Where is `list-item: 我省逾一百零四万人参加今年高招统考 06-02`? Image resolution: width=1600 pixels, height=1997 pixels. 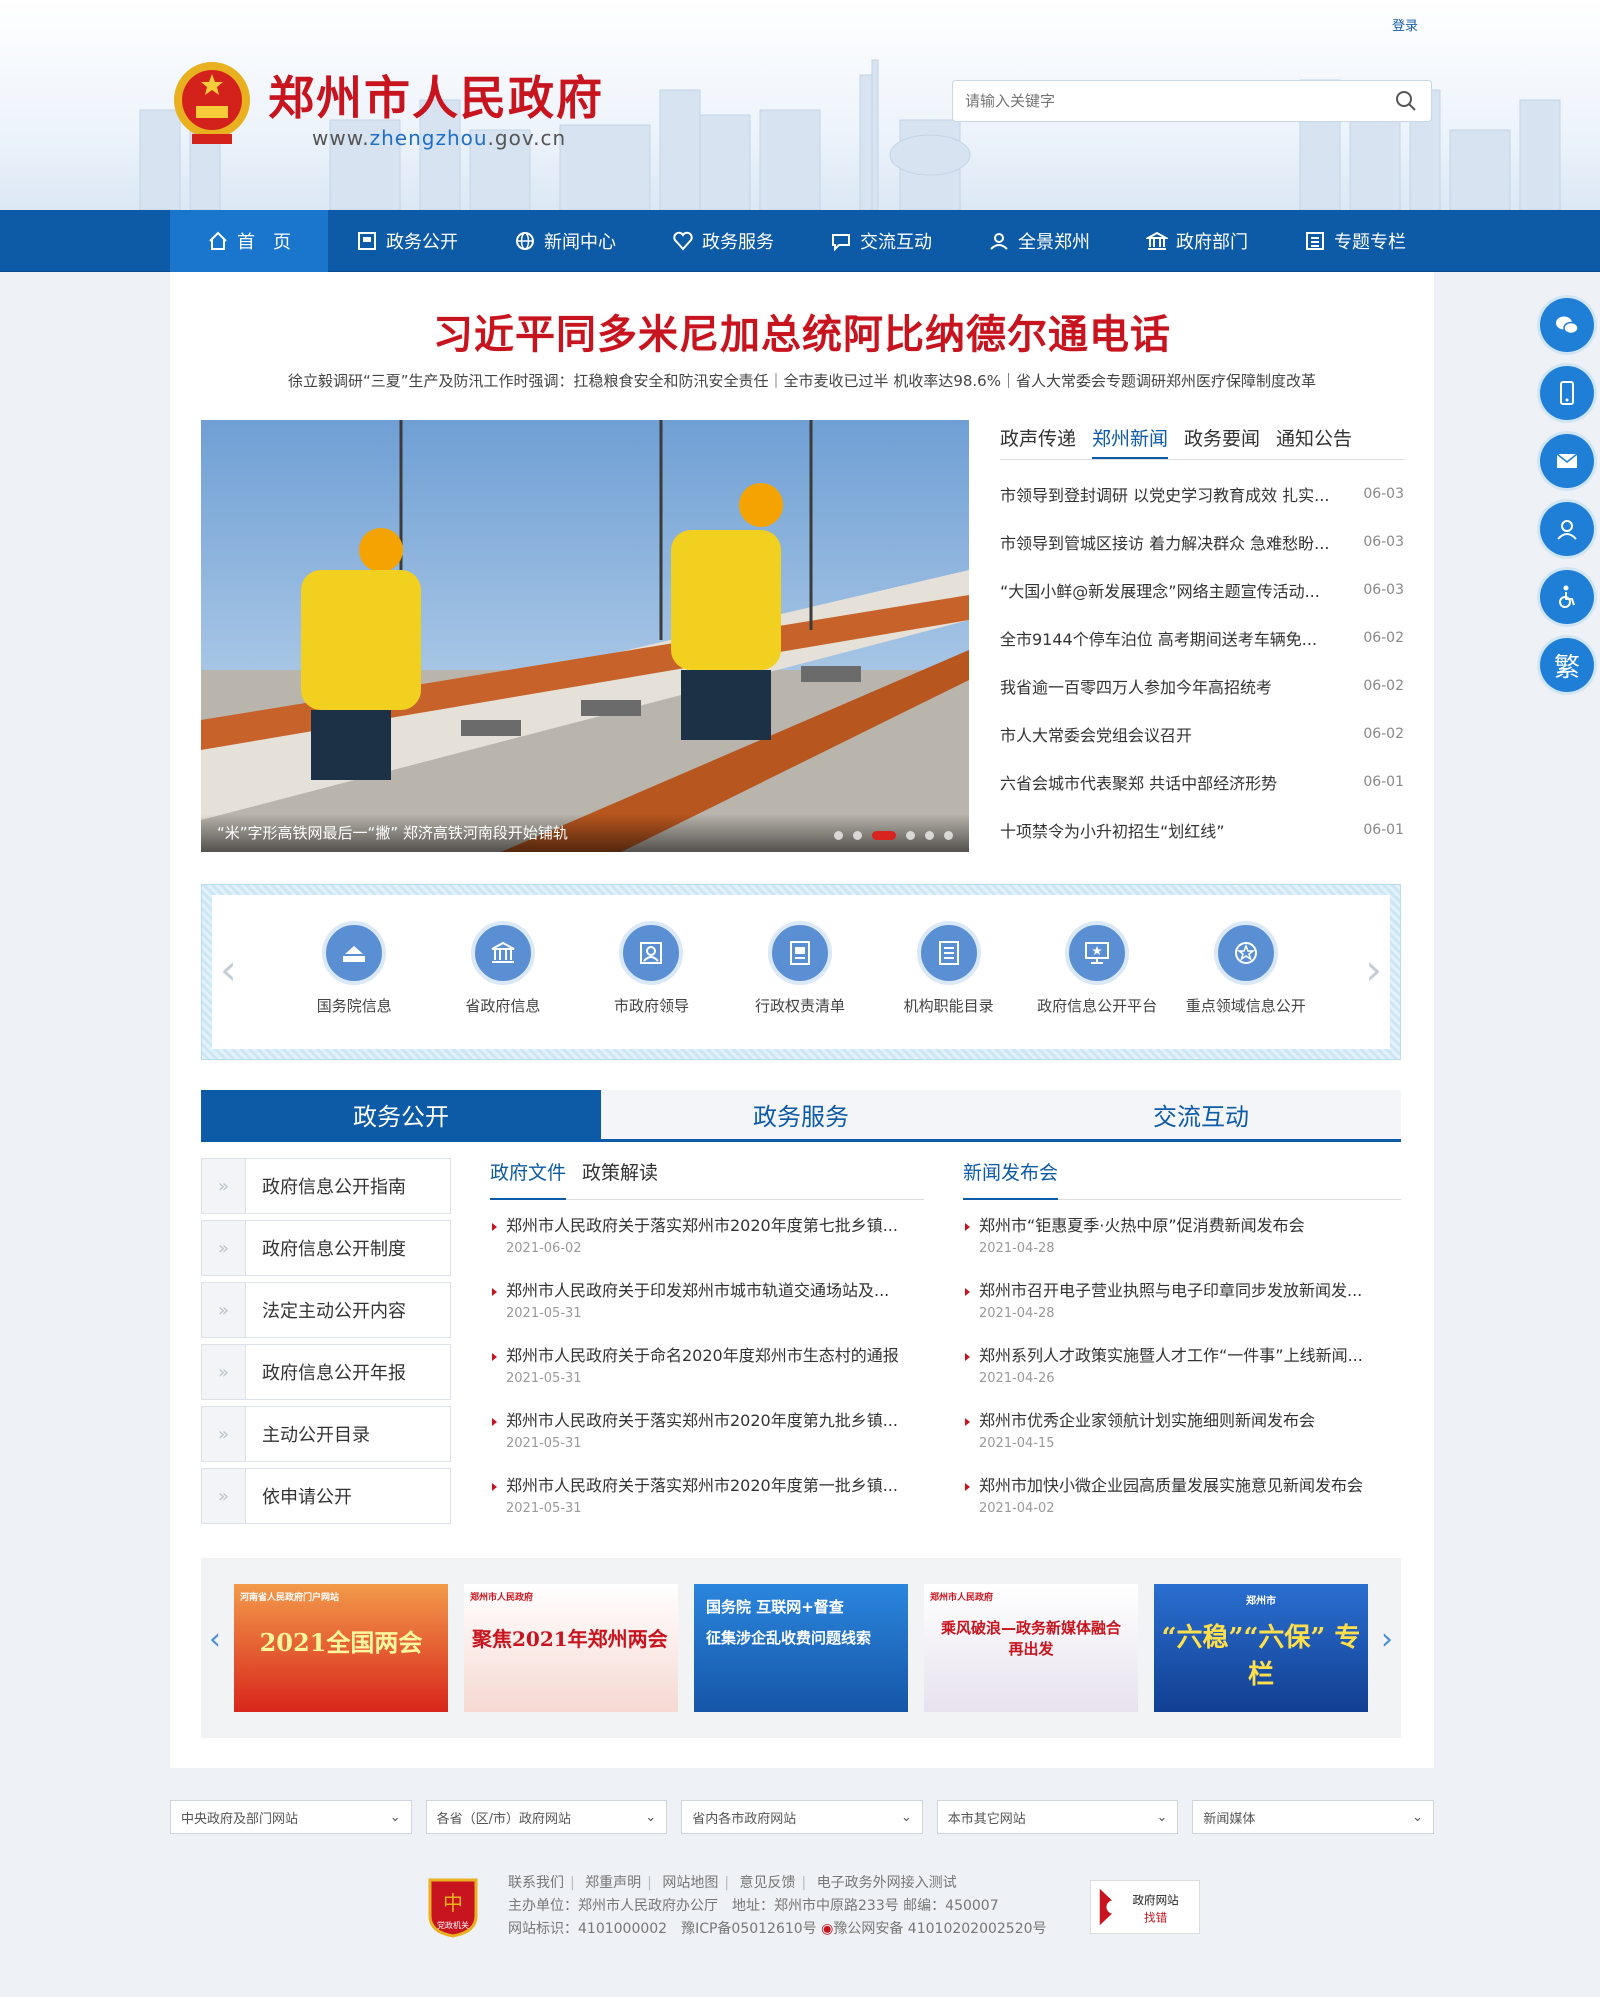 list-item: 我省逾一百零四万人参加今年高招统考 06-02 is located at coordinates (1202, 686).